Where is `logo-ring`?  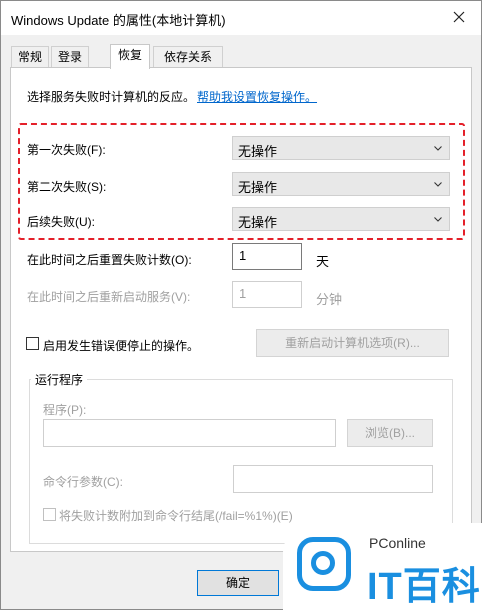 logo-ring is located at coordinates (323, 563).